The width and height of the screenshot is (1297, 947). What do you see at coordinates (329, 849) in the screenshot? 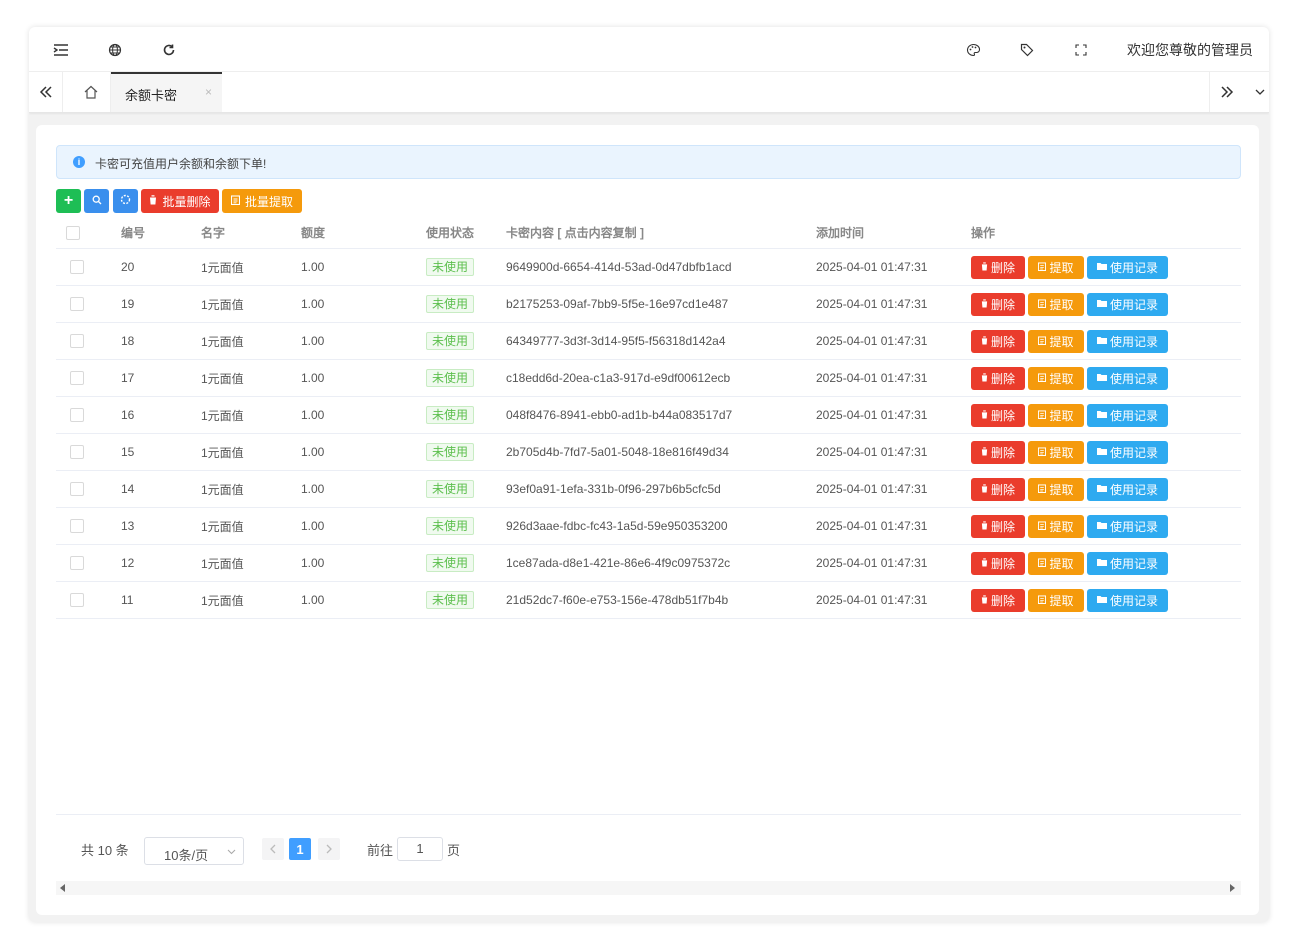
I see `next-page-button` at bounding box center [329, 849].